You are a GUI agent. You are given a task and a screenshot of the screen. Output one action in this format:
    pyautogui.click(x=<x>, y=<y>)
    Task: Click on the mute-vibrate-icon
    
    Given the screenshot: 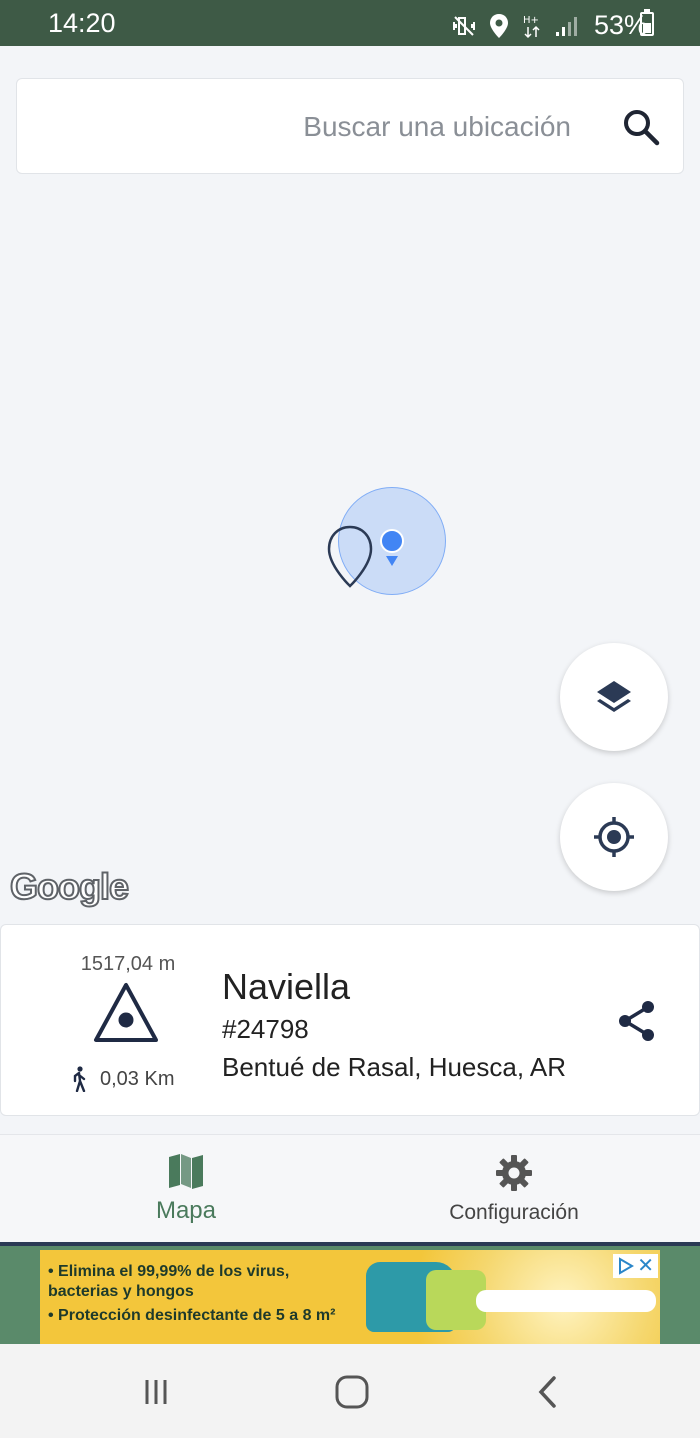 What is the action you would take?
    pyautogui.click(x=463, y=25)
    